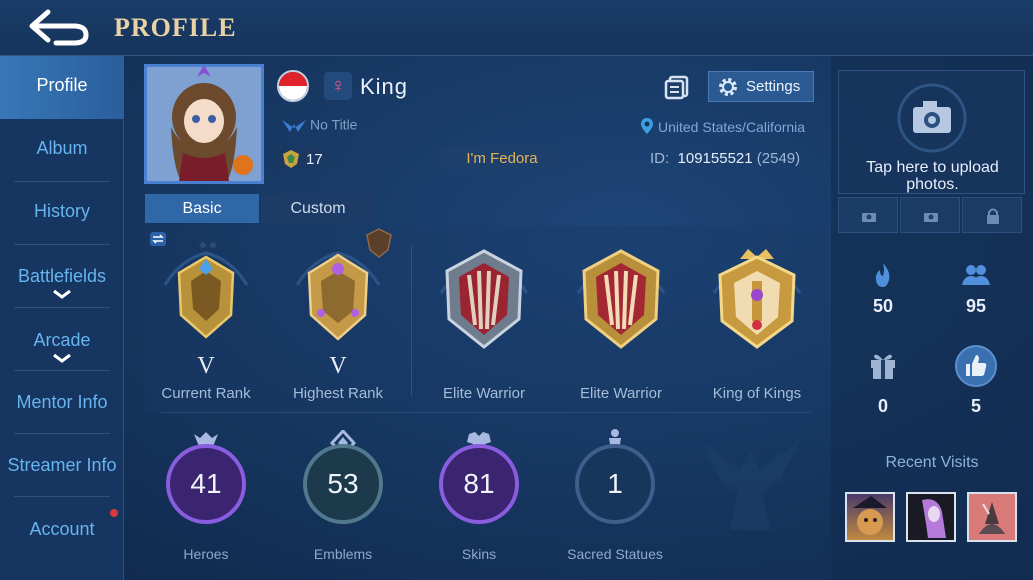  I want to click on sidebar-item-label: Album, so click(62, 148).